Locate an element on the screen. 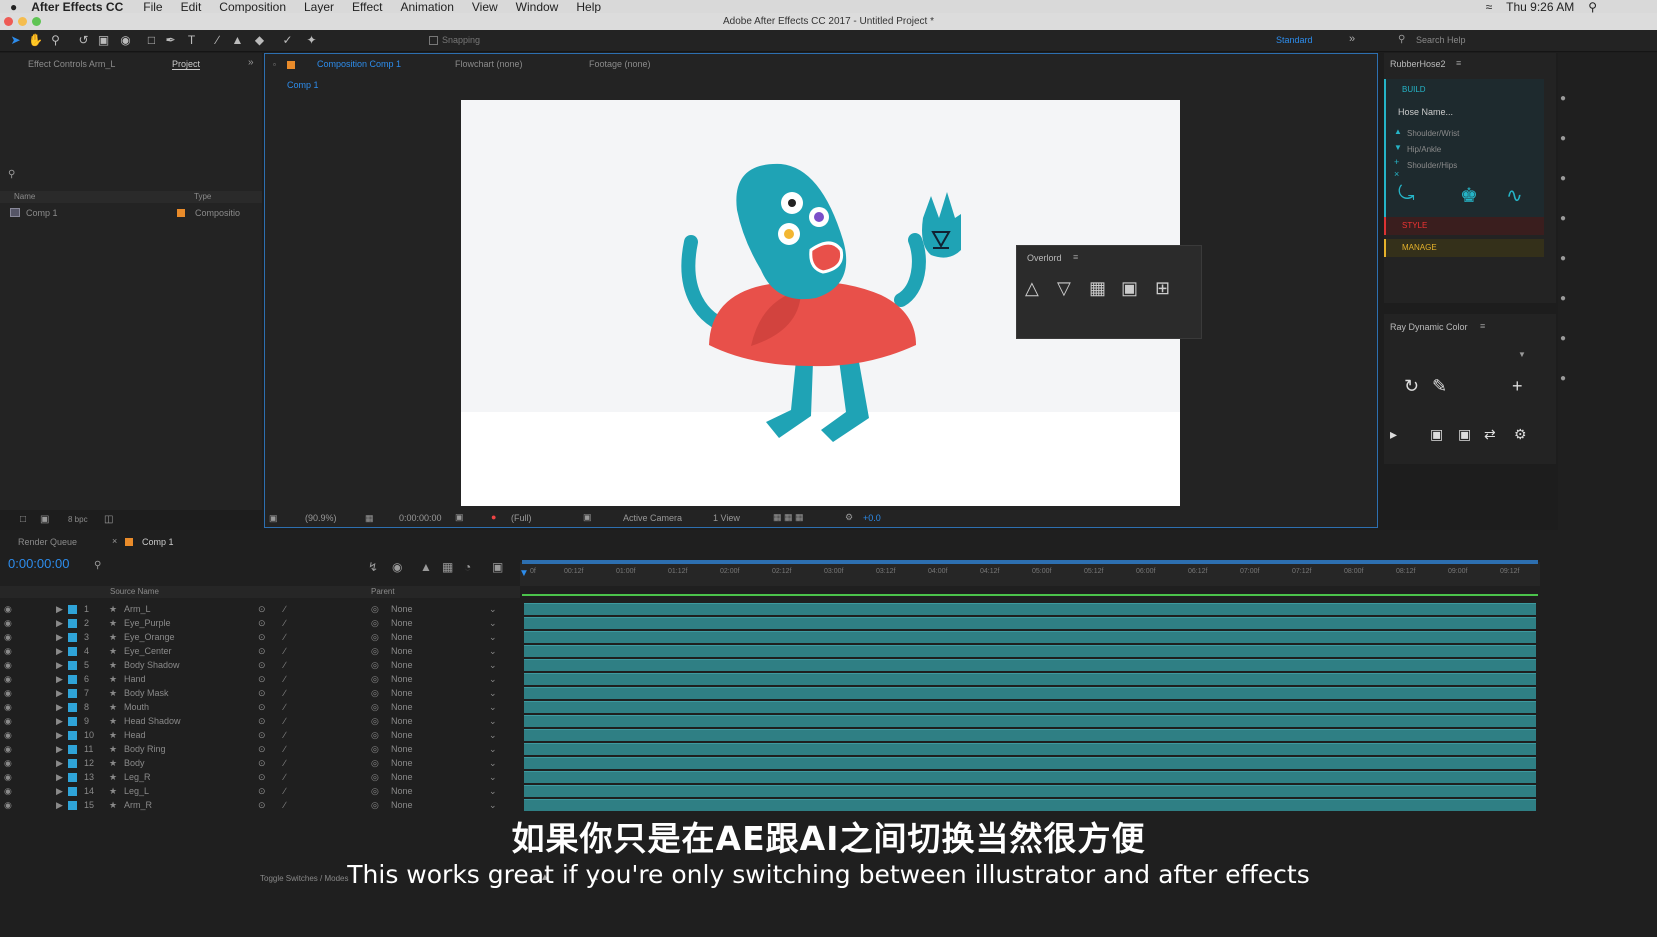 This screenshot has height=937, width=1657. eraser-tool-icon: ◆ is located at coordinates (259, 40).